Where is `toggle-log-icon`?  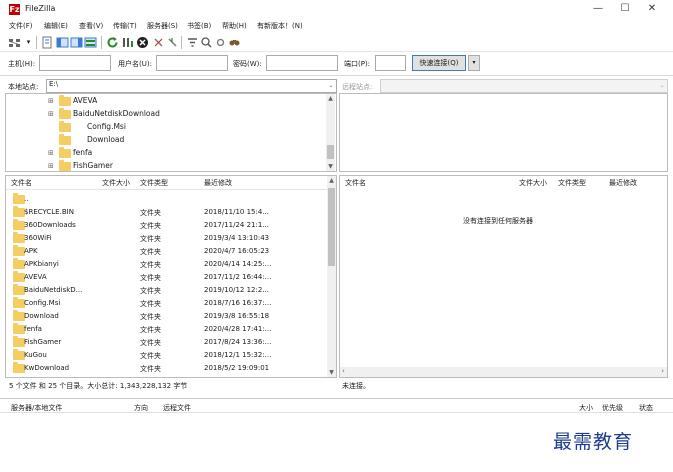 toggle-log-icon is located at coordinates (47, 42).